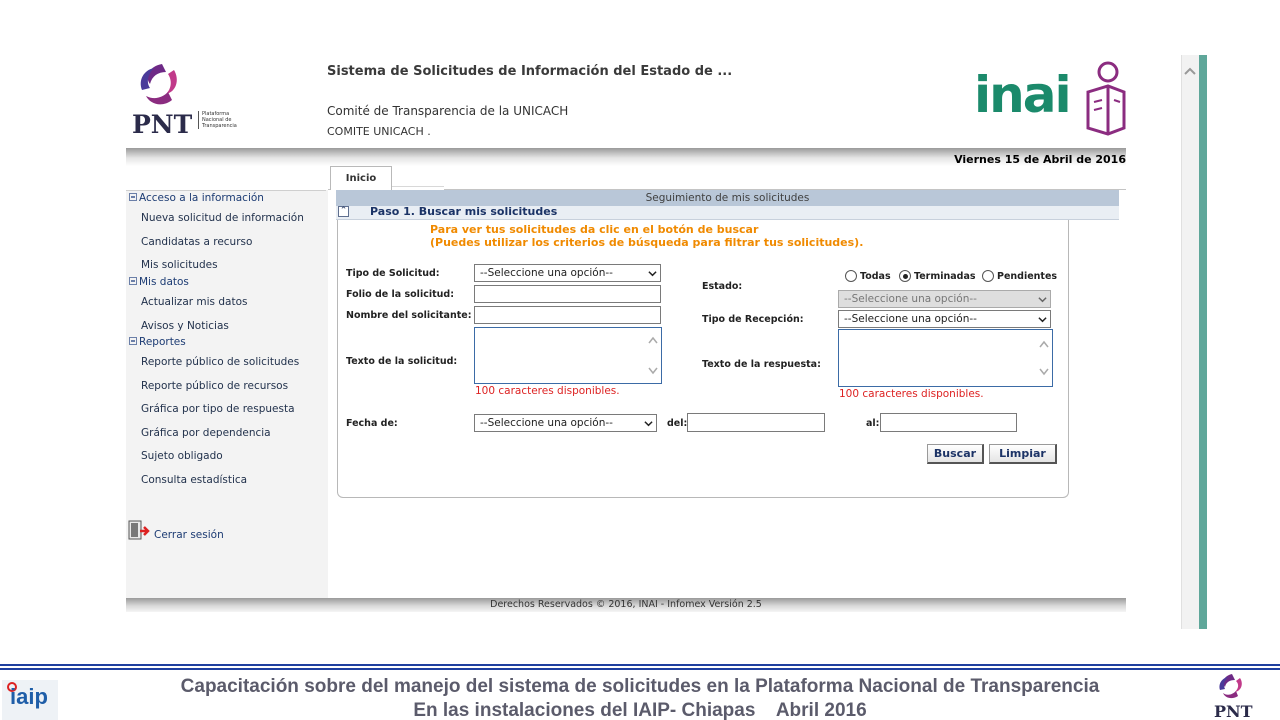  I want to click on buscar-button: Buscar, so click(955, 454).